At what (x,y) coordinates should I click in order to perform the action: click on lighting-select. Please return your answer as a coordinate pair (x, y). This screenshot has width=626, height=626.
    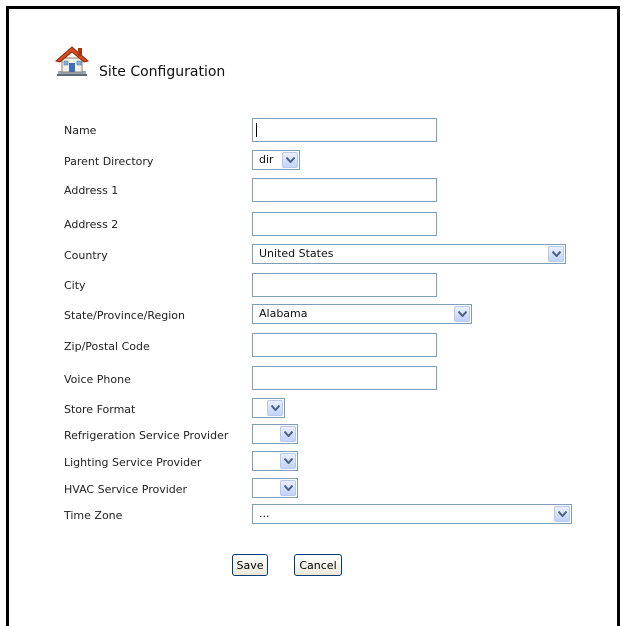
    Looking at the image, I should click on (275, 461).